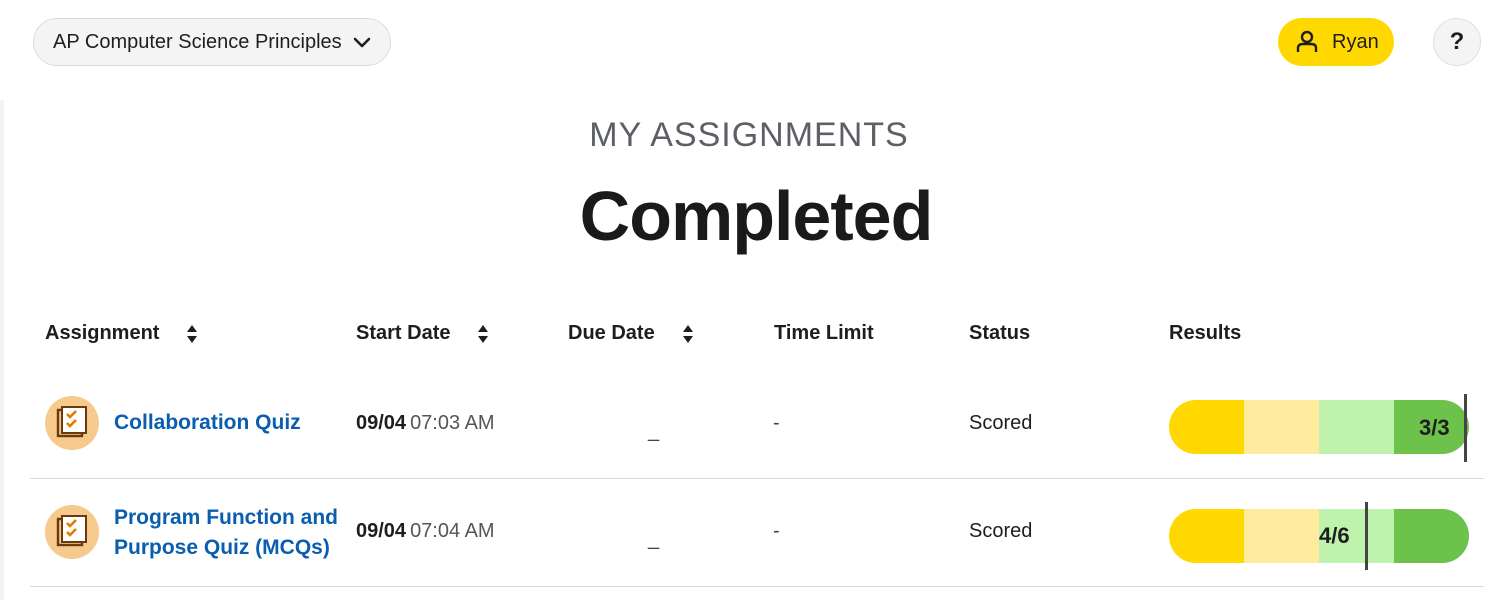  Describe the element at coordinates (362, 42) in the screenshot. I see `chevron-down-icon` at that location.